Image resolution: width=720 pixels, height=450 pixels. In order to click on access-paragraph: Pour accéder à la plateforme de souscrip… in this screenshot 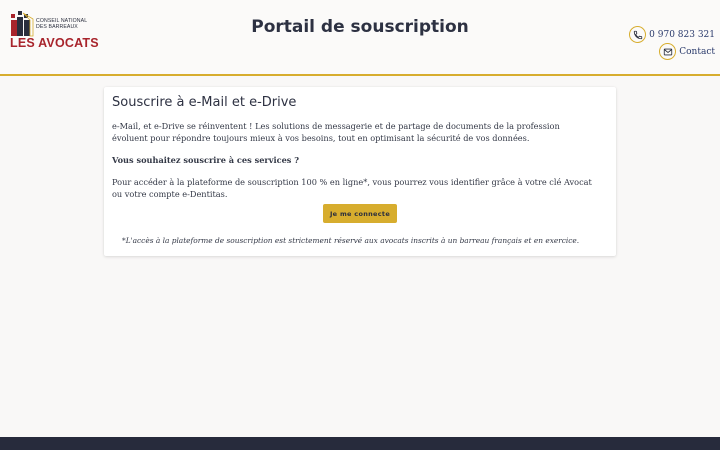, I will do `click(352, 188)`.